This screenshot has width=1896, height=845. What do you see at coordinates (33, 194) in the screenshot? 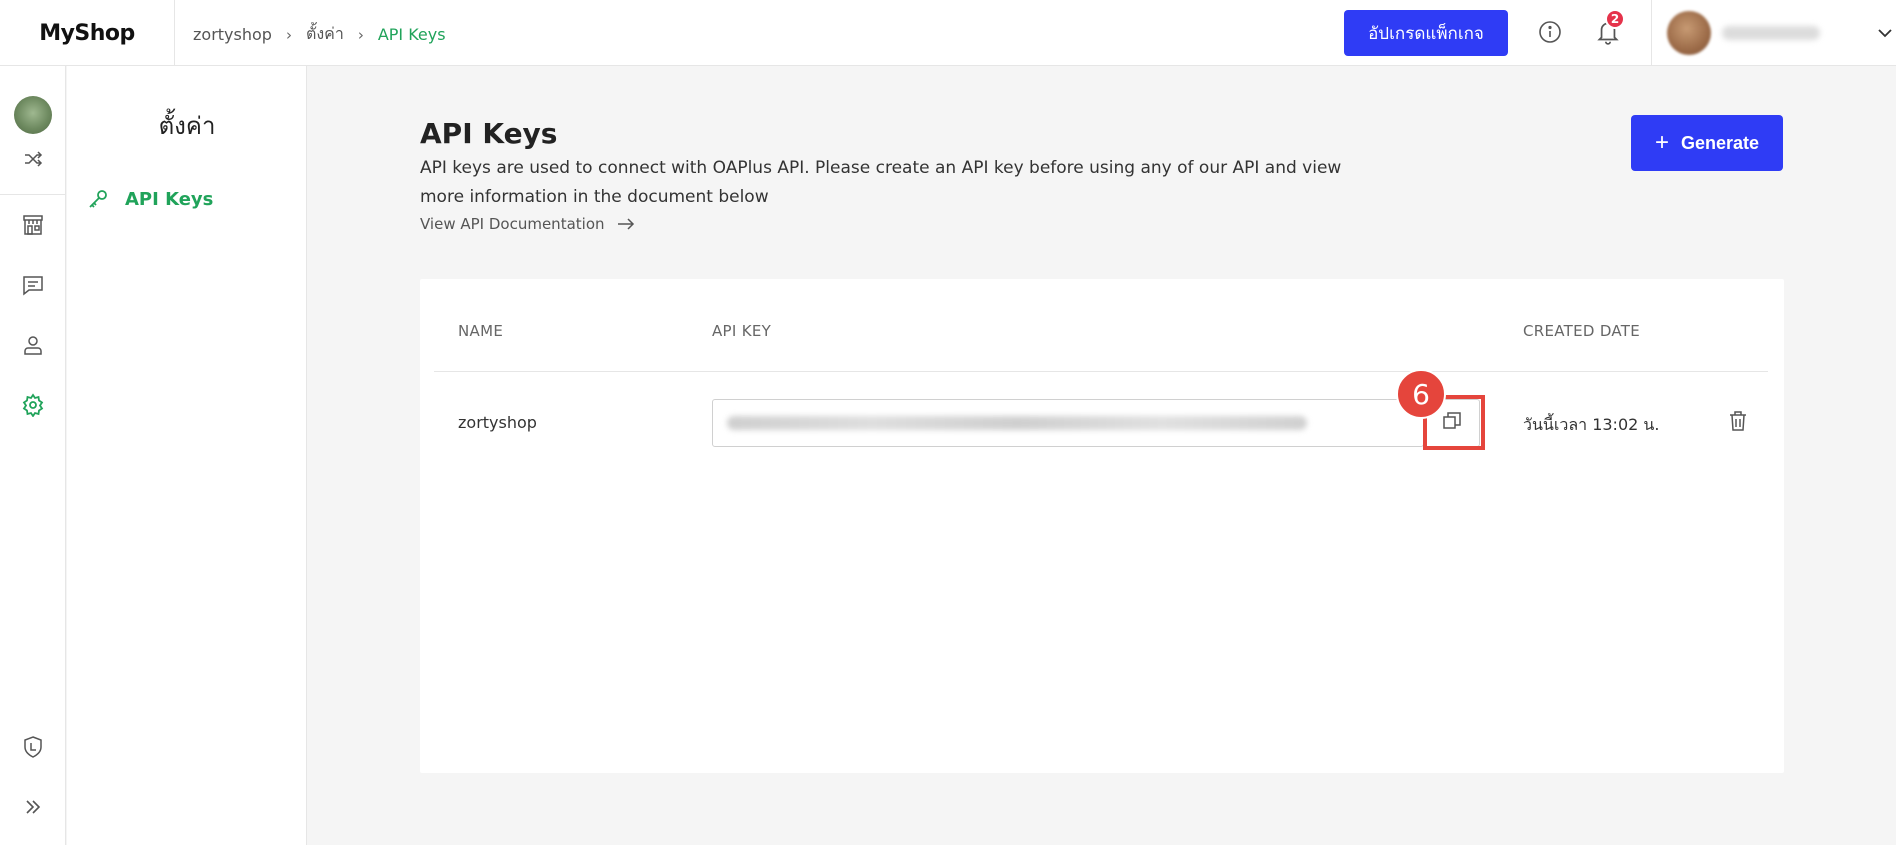
I see `rail-divider` at bounding box center [33, 194].